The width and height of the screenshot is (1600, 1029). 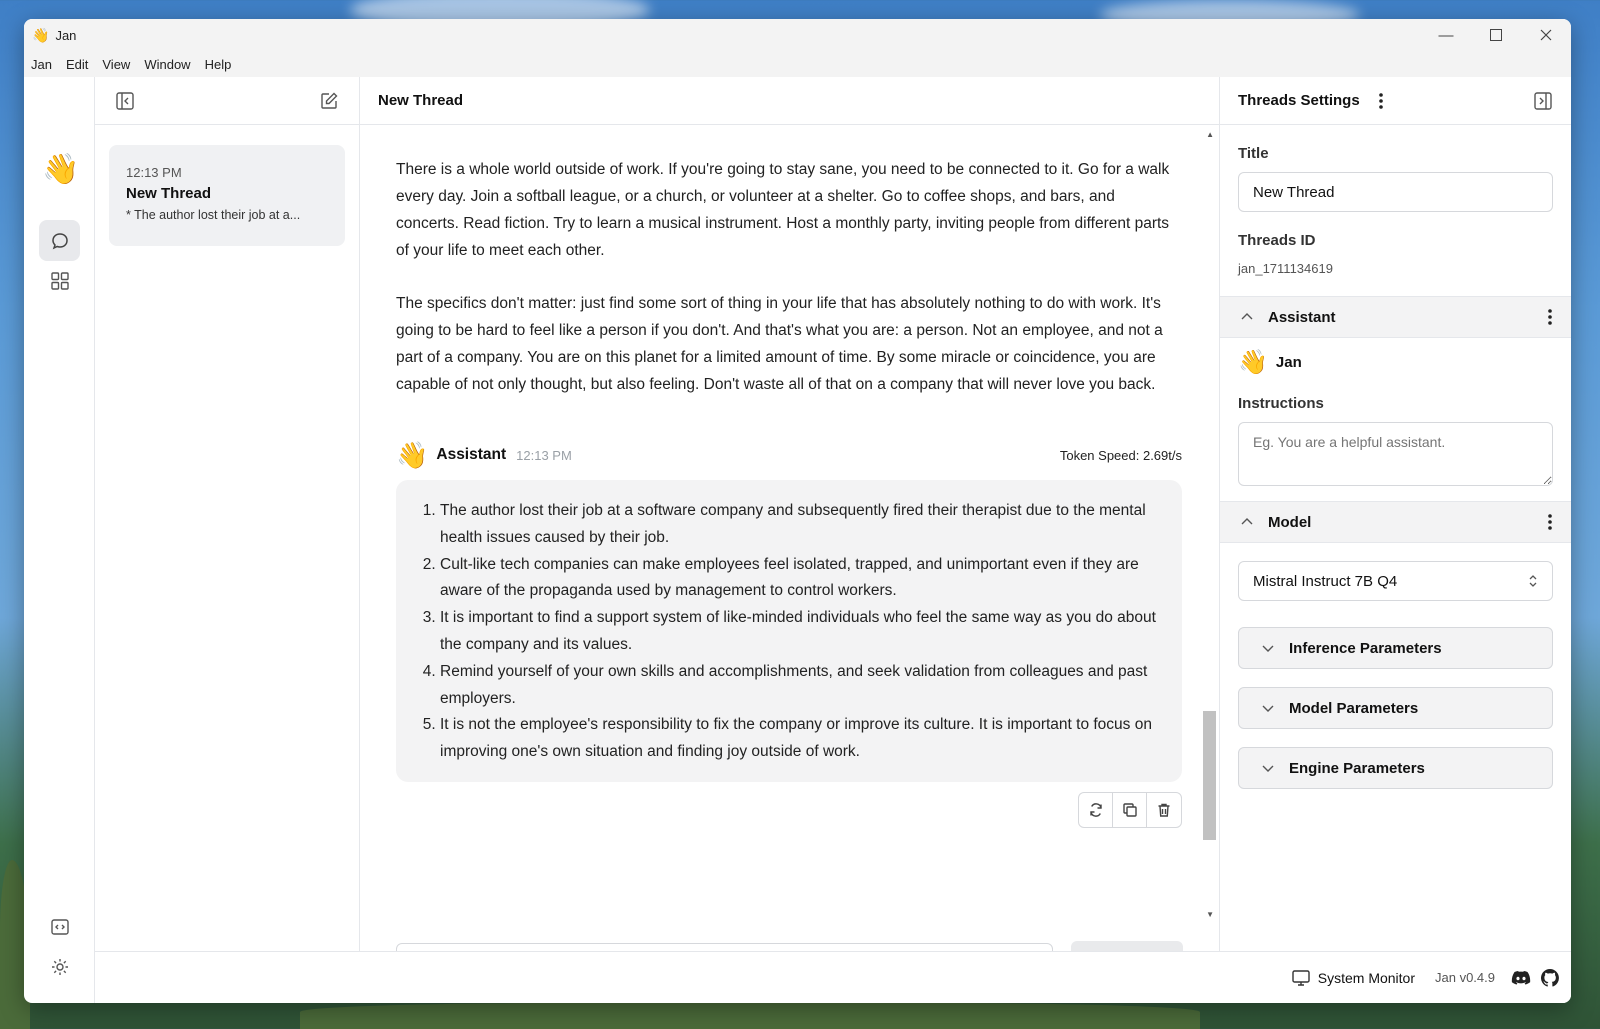 I want to click on menu-help: Help, so click(x=218, y=64).